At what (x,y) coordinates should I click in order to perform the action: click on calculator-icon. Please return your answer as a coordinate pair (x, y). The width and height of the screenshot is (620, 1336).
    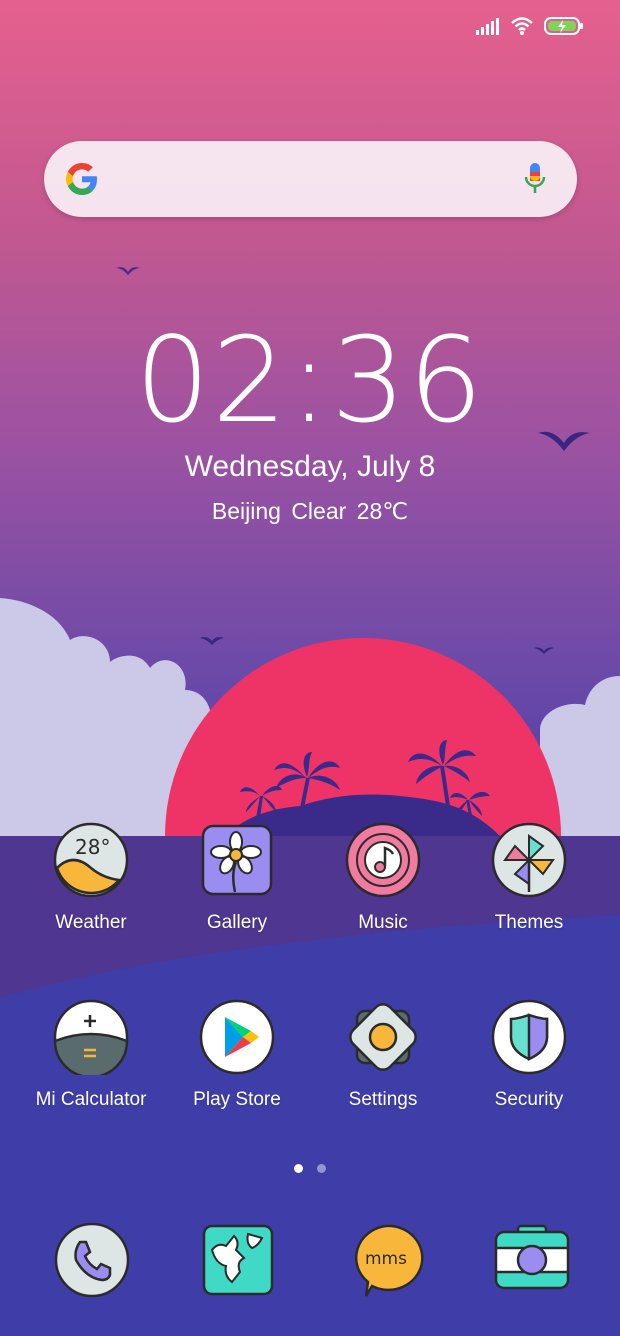
    Looking at the image, I should click on (91, 1037).